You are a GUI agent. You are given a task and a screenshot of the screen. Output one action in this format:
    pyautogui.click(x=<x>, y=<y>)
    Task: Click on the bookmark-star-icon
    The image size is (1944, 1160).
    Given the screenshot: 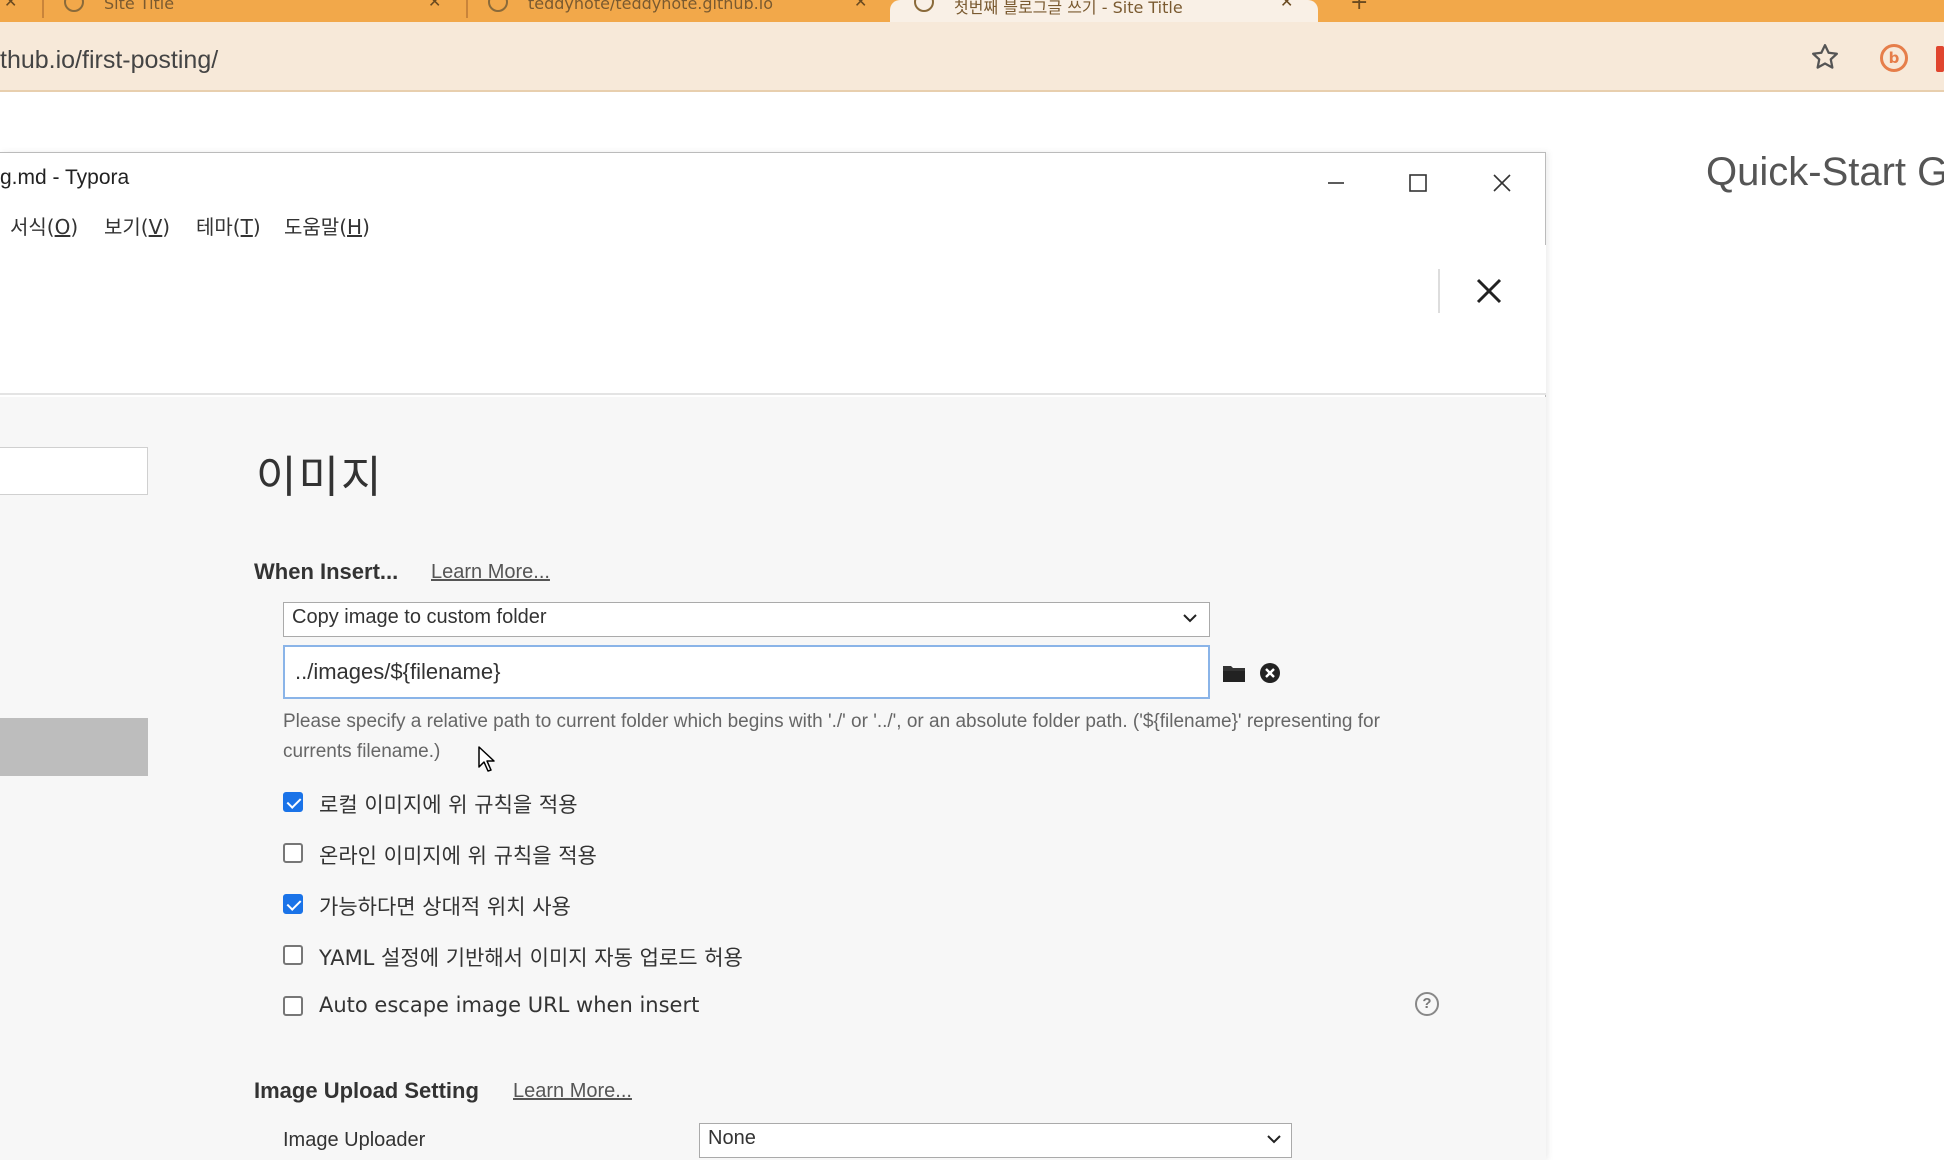 What is the action you would take?
    pyautogui.click(x=1825, y=57)
    